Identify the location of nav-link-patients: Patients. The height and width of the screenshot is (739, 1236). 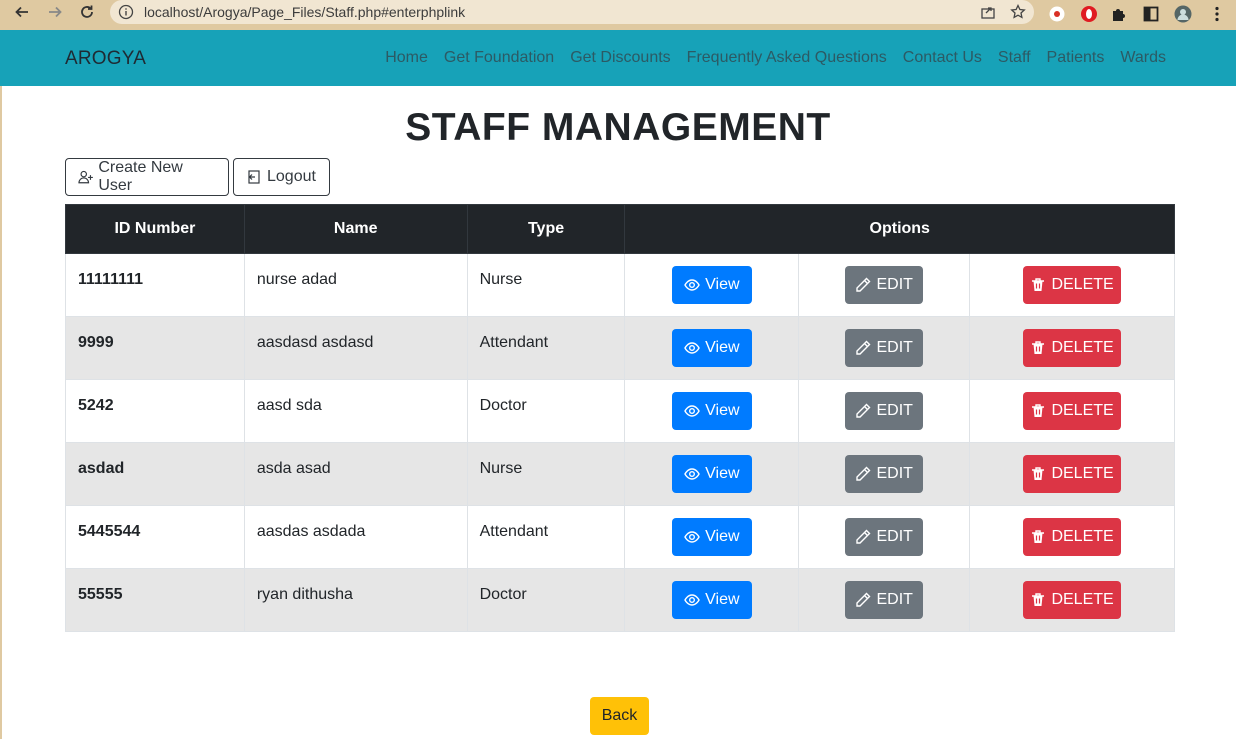
(1076, 58).